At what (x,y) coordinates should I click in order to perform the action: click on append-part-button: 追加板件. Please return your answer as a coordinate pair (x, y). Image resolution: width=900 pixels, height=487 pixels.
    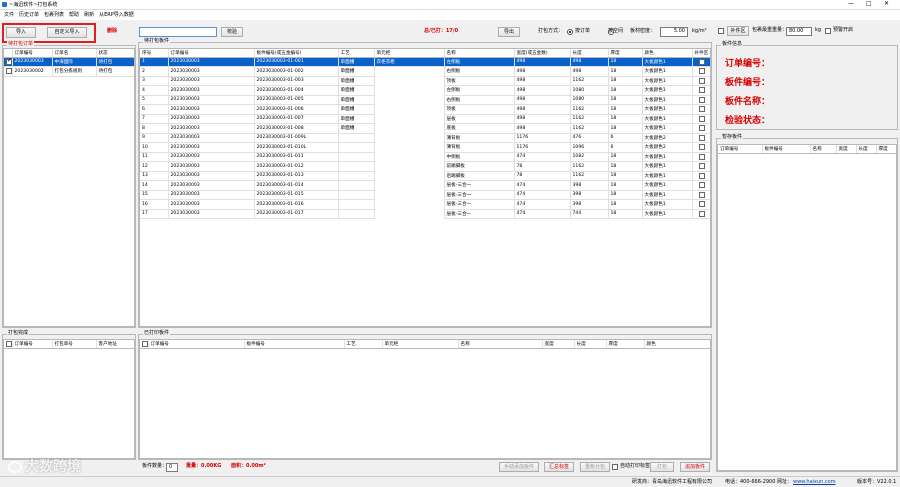
    Looking at the image, I should click on (695, 467).